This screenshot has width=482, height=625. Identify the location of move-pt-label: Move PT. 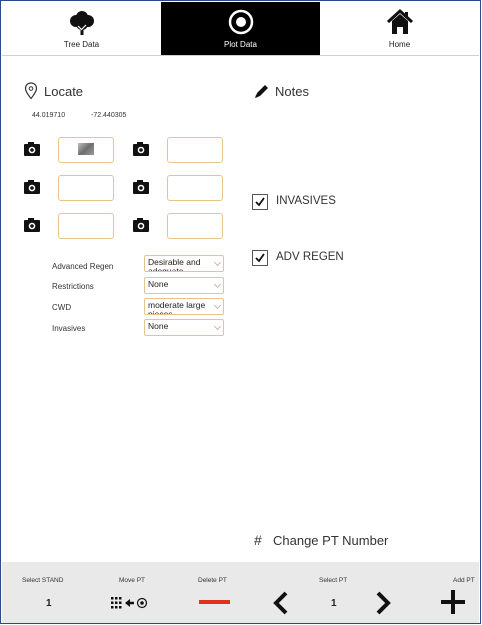
(132, 580).